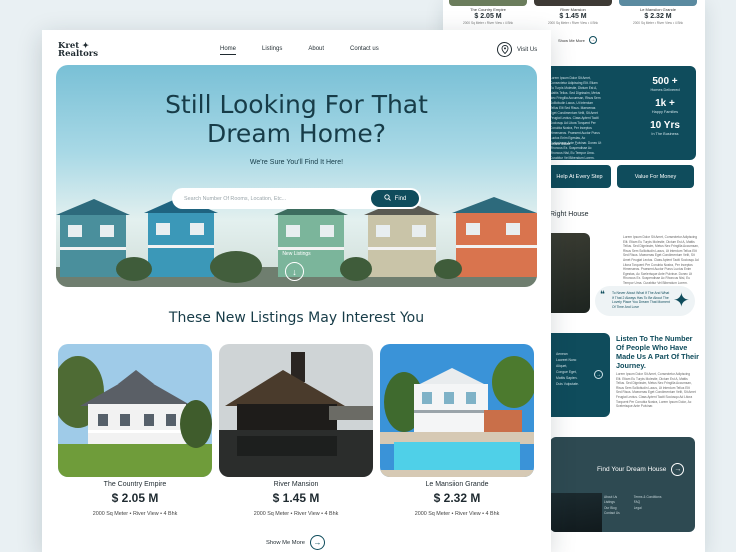 Image resolution: width=736 pixels, height=552 pixels. I want to click on visit-us-button: Visit Us, so click(517, 49).